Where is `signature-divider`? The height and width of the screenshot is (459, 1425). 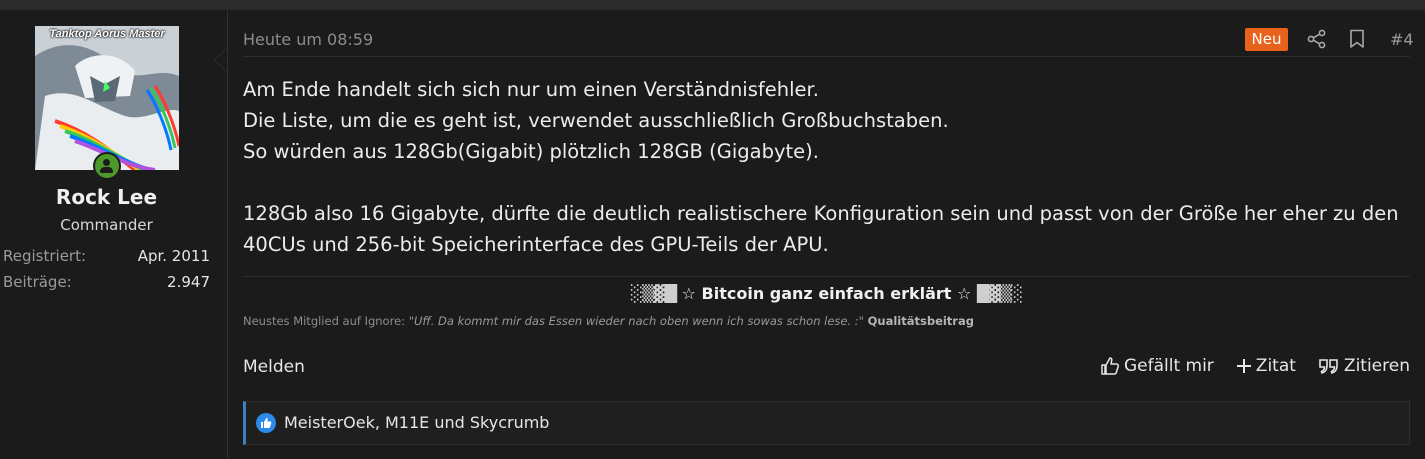 signature-divider is located at coordinates (826, 276).